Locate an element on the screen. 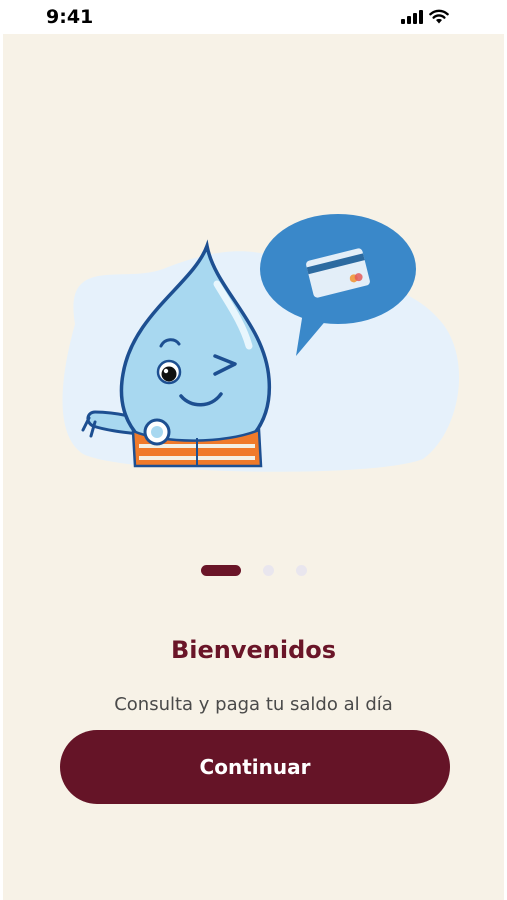 The width and height of the screenshot is (507, 900). status-icons is located at coordinates (425, 16).